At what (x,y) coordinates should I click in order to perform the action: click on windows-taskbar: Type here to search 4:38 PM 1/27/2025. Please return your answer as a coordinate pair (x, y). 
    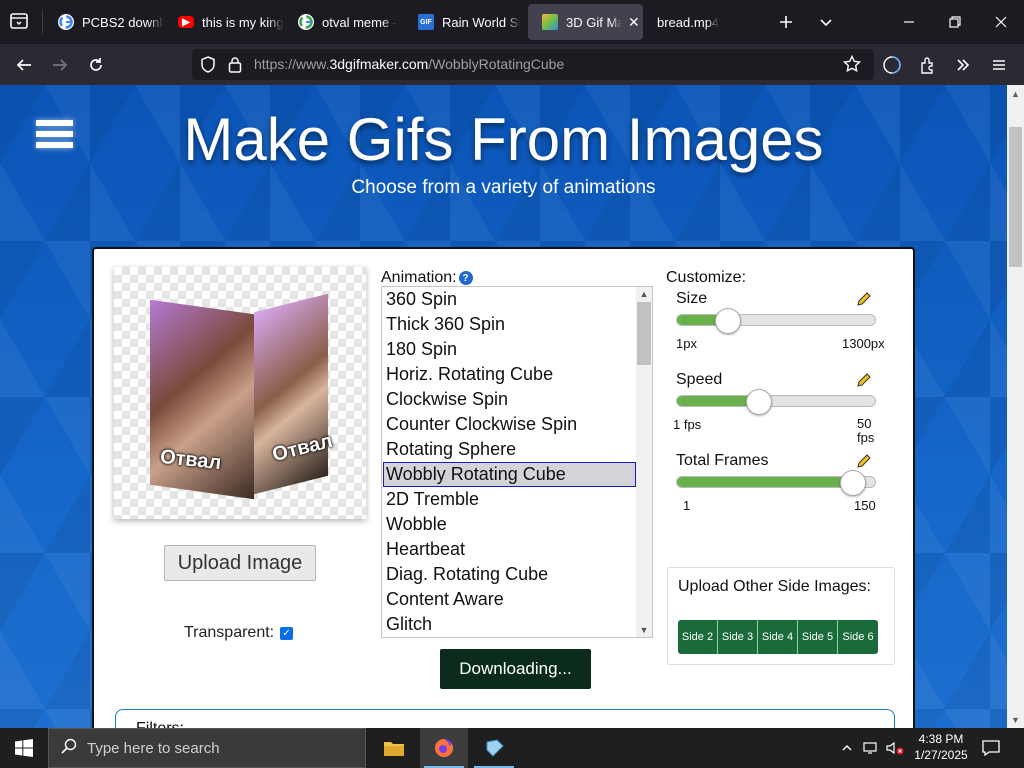
    Looking at the image, I should click on (512, 748).